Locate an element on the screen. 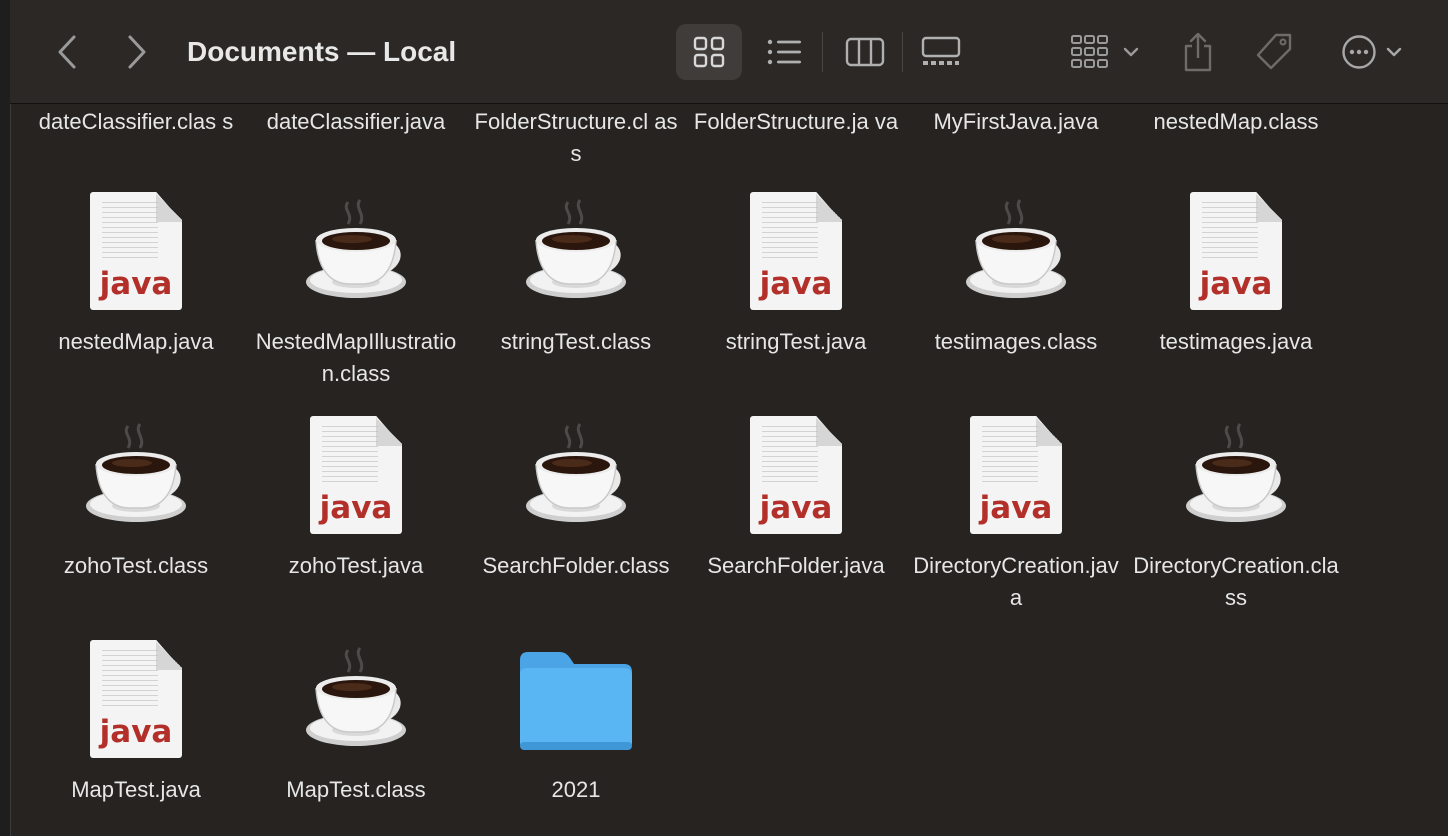 This screenshot has height=836, width=1448. list-view-button is located at coordinates (785, 52).